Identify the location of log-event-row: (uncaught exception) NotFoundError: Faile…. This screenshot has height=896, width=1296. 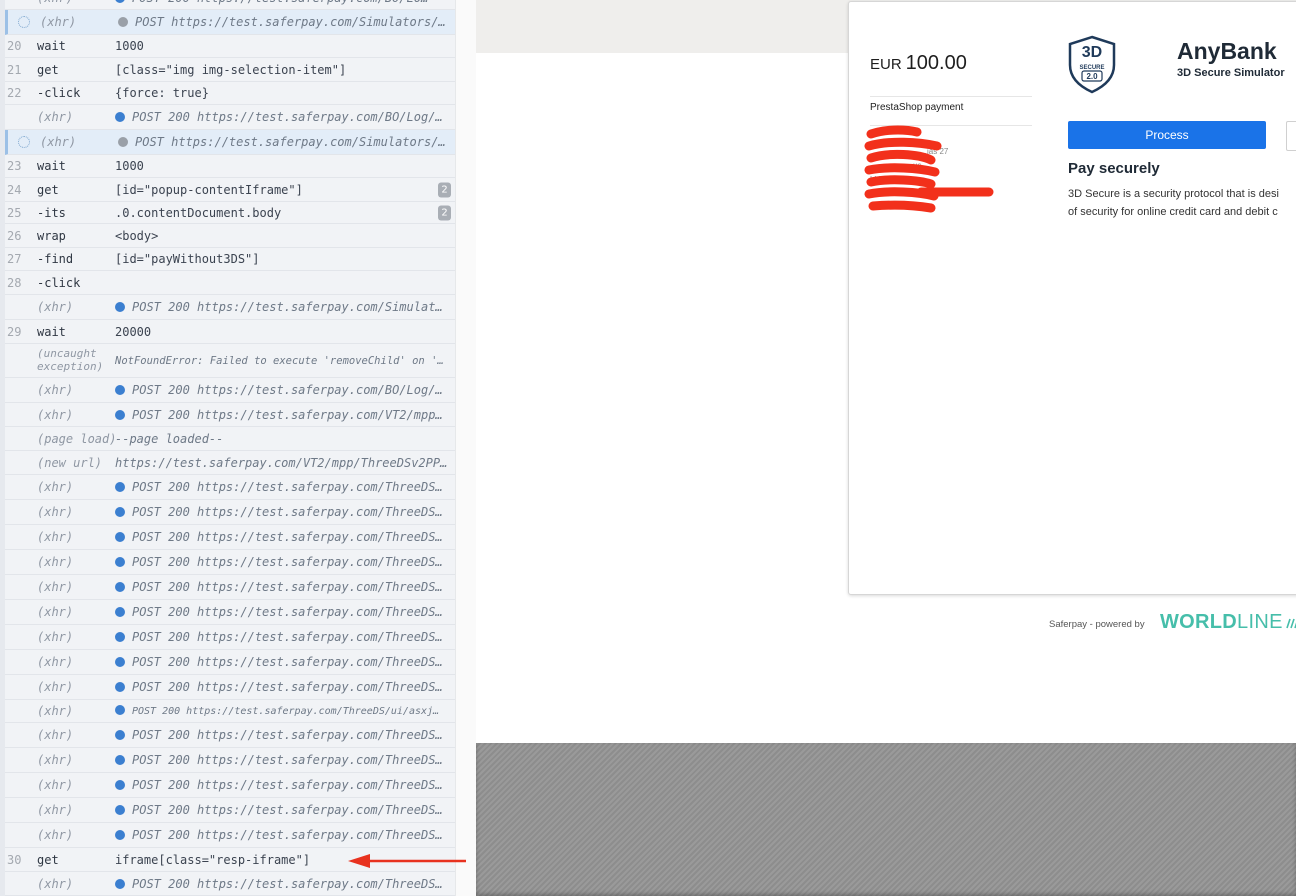
(230, 361).